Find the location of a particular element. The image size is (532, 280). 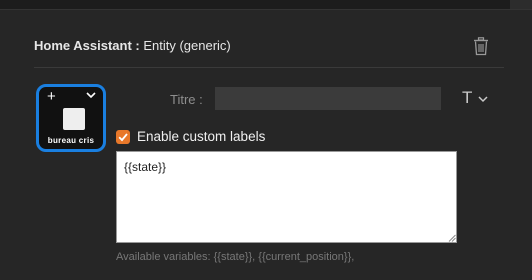

enable-custom-labels-label: Enable custom labels is located at coordinates (201, 136).